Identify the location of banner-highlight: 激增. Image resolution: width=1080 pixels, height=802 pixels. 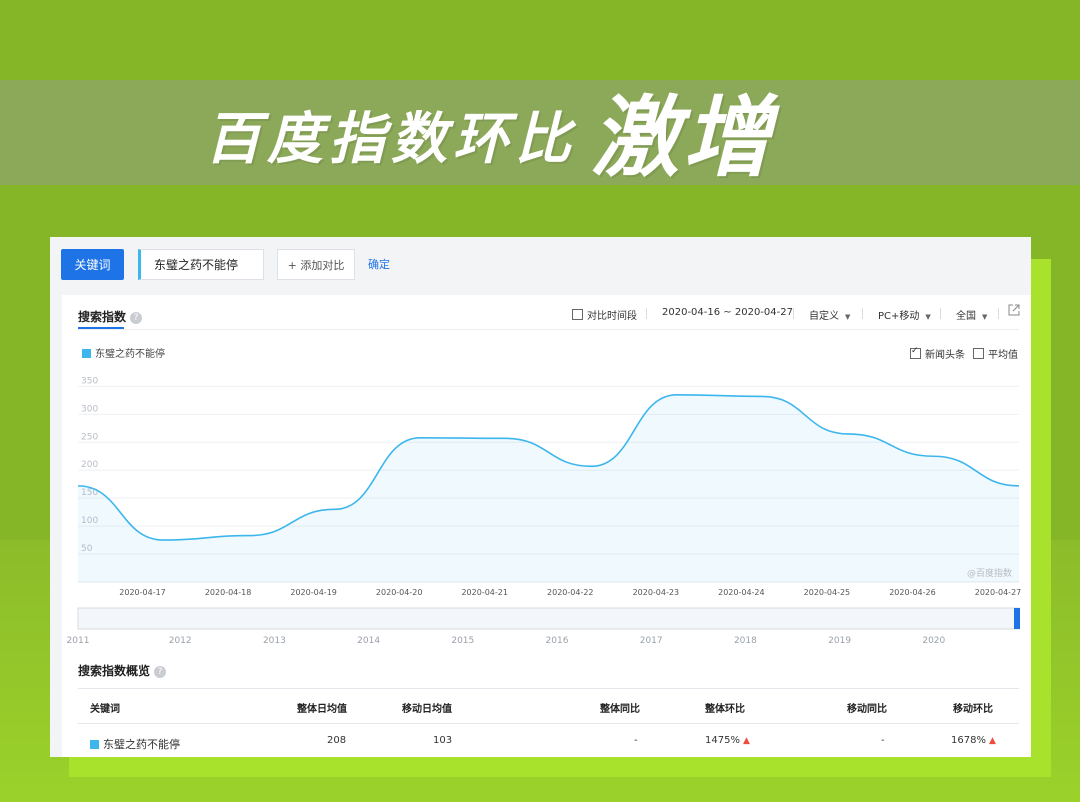
(683, 137).